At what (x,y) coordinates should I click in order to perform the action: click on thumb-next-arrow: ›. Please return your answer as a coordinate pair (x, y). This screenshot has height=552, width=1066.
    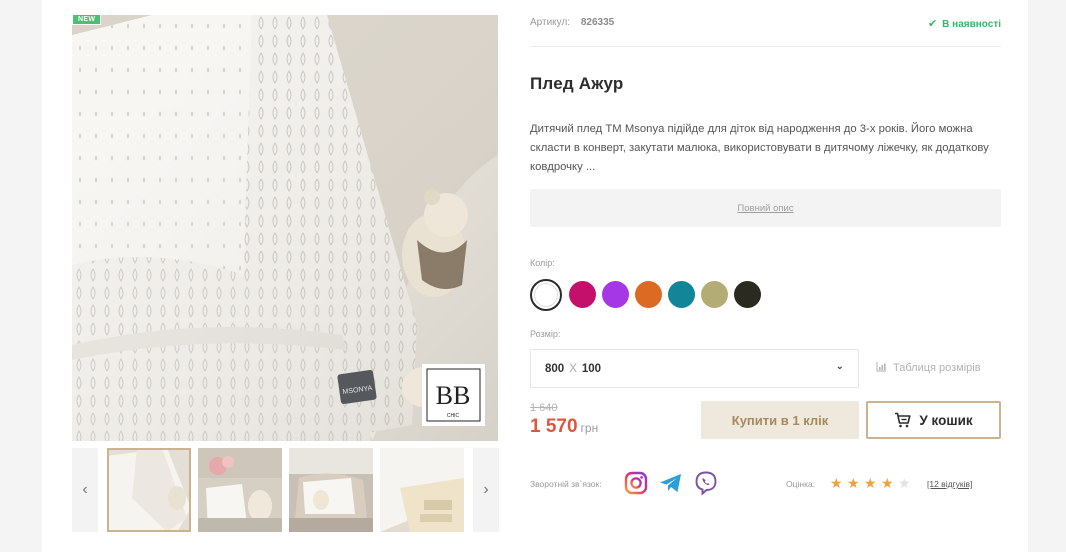
    Looking at the image, I should click on (486, 490).